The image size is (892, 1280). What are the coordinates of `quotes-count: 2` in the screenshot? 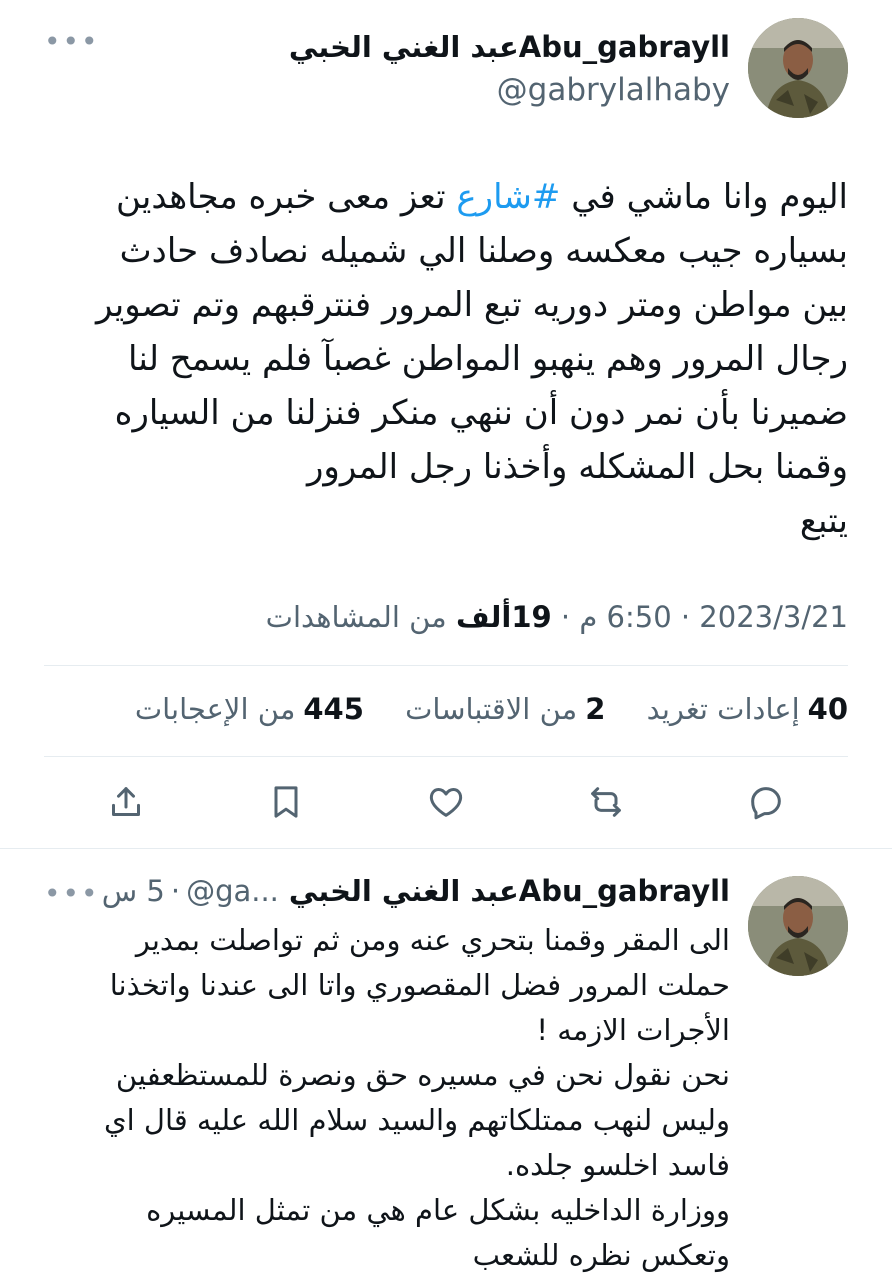 It's located at (595, 709).